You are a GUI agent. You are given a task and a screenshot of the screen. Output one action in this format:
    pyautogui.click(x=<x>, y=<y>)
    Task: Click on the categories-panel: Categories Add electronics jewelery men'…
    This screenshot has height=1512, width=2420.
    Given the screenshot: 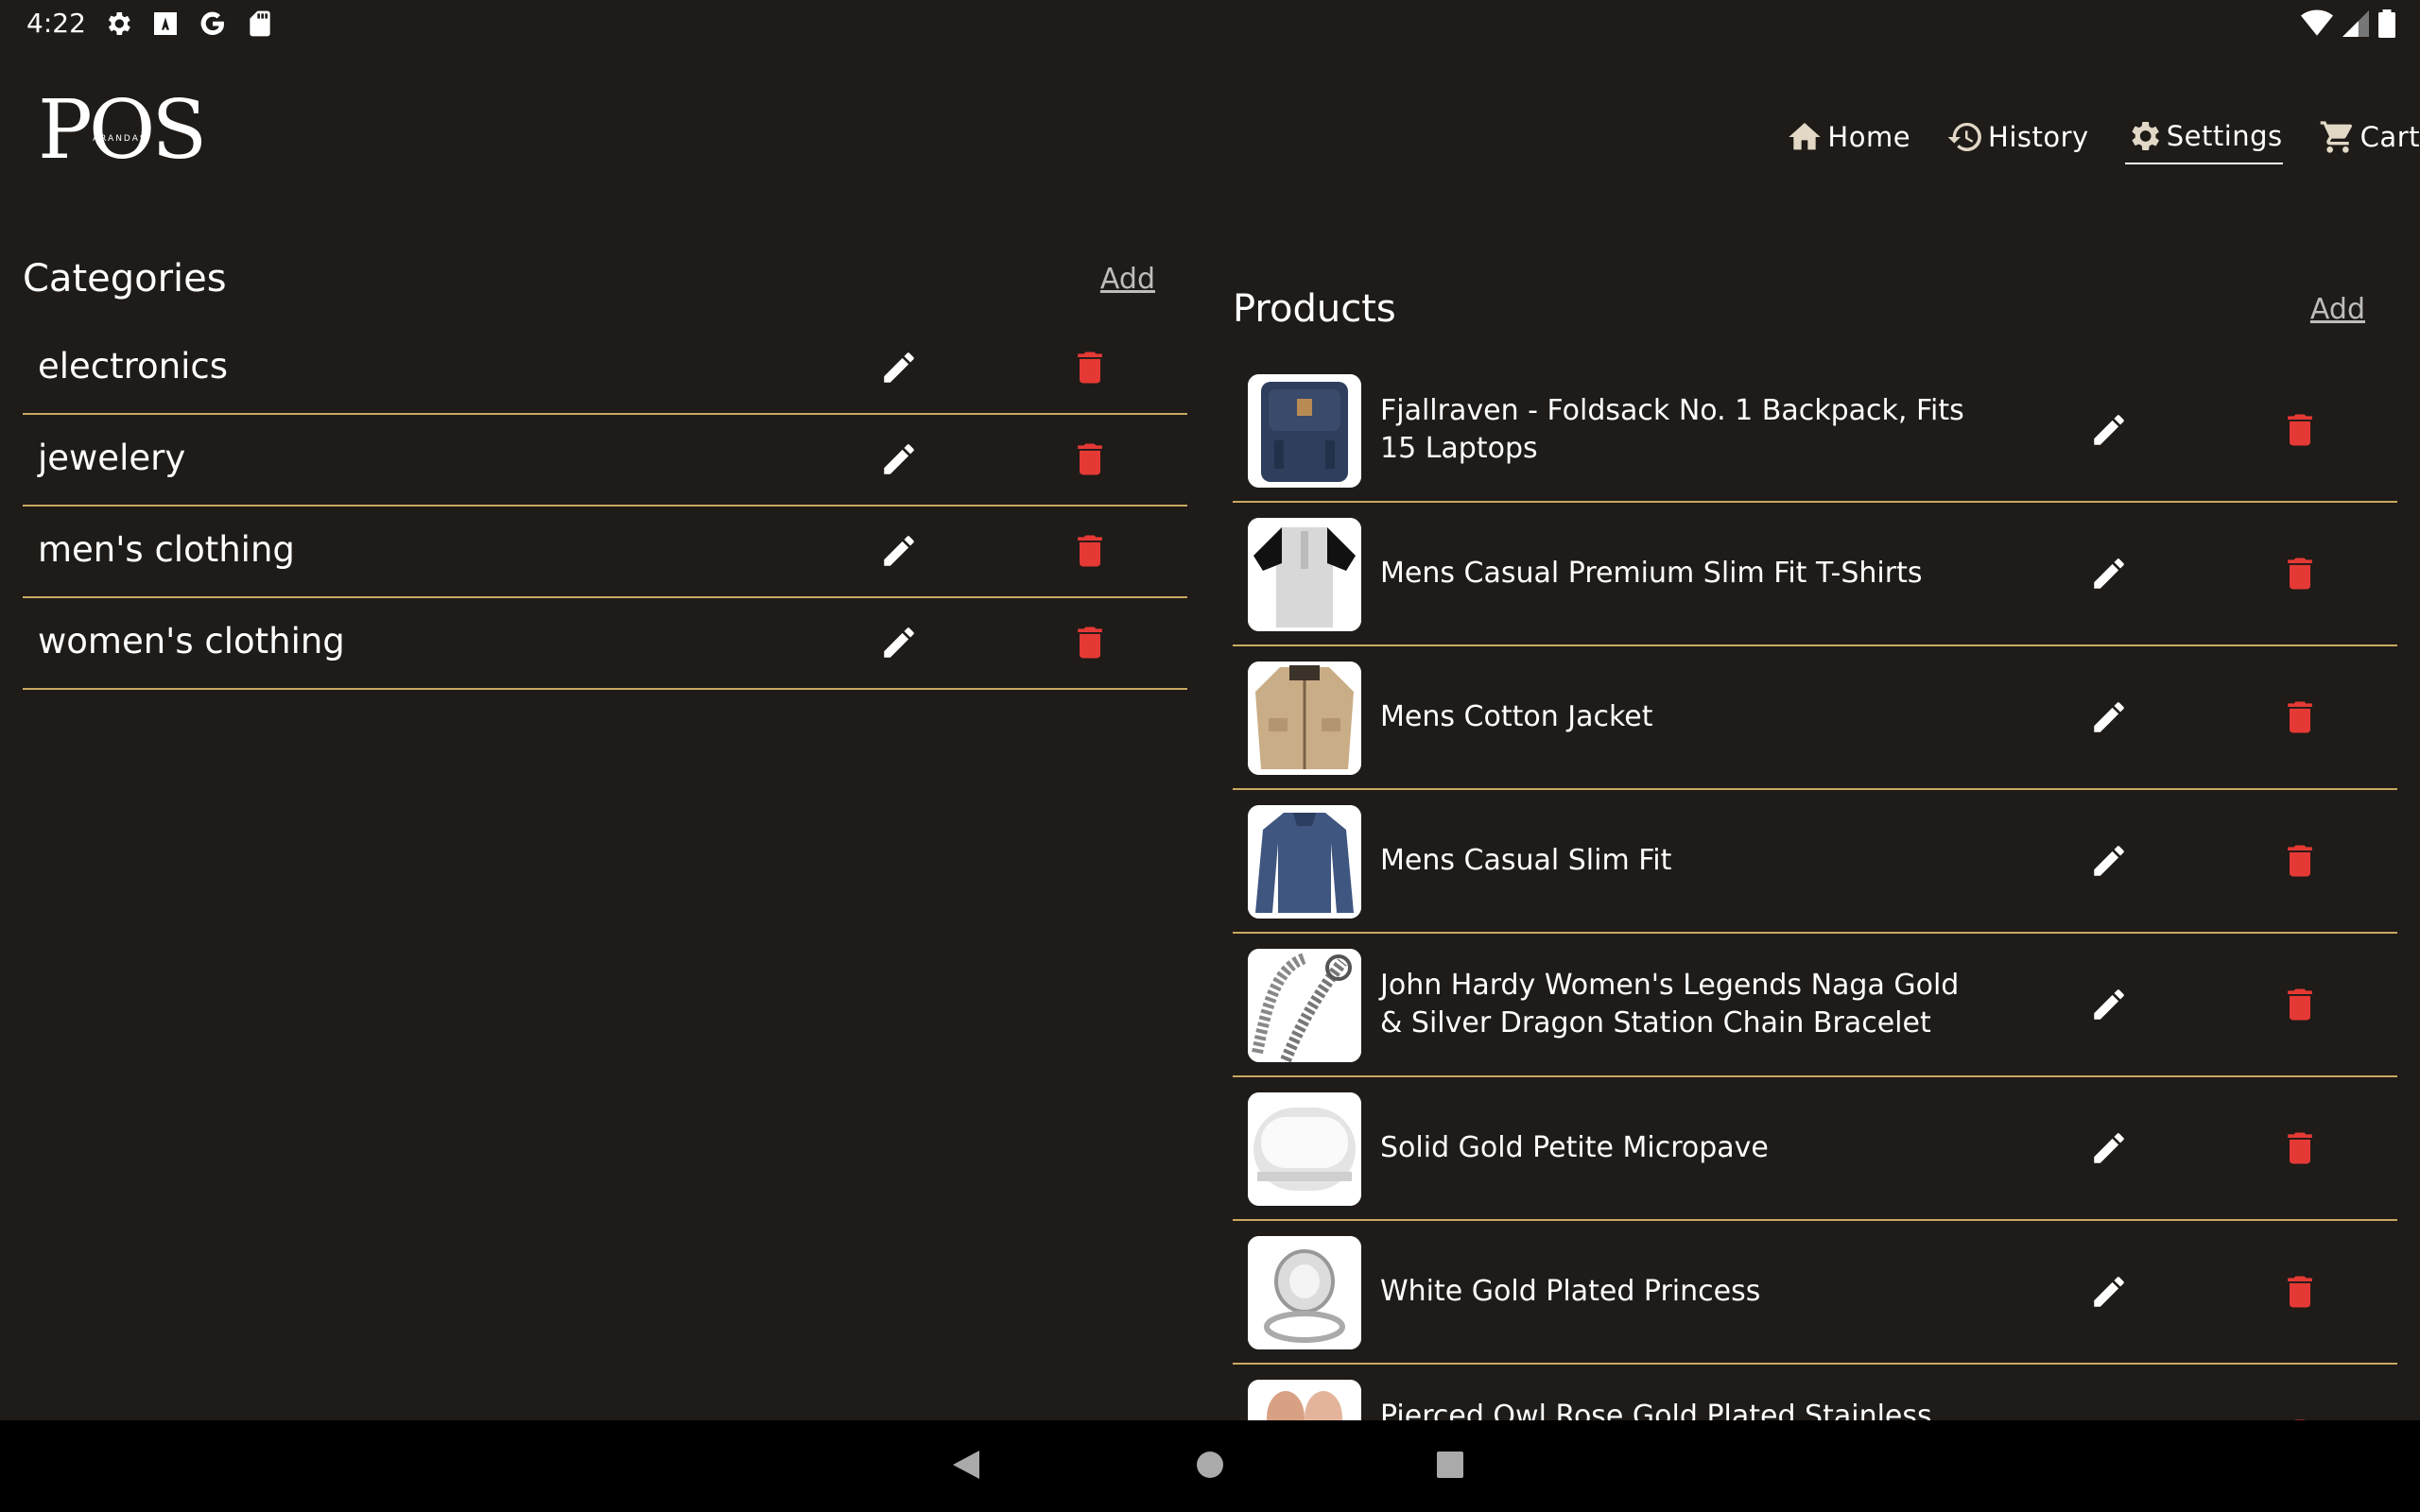 What is the action you would take?
    pyautogui.click(x=605, y=471)
    